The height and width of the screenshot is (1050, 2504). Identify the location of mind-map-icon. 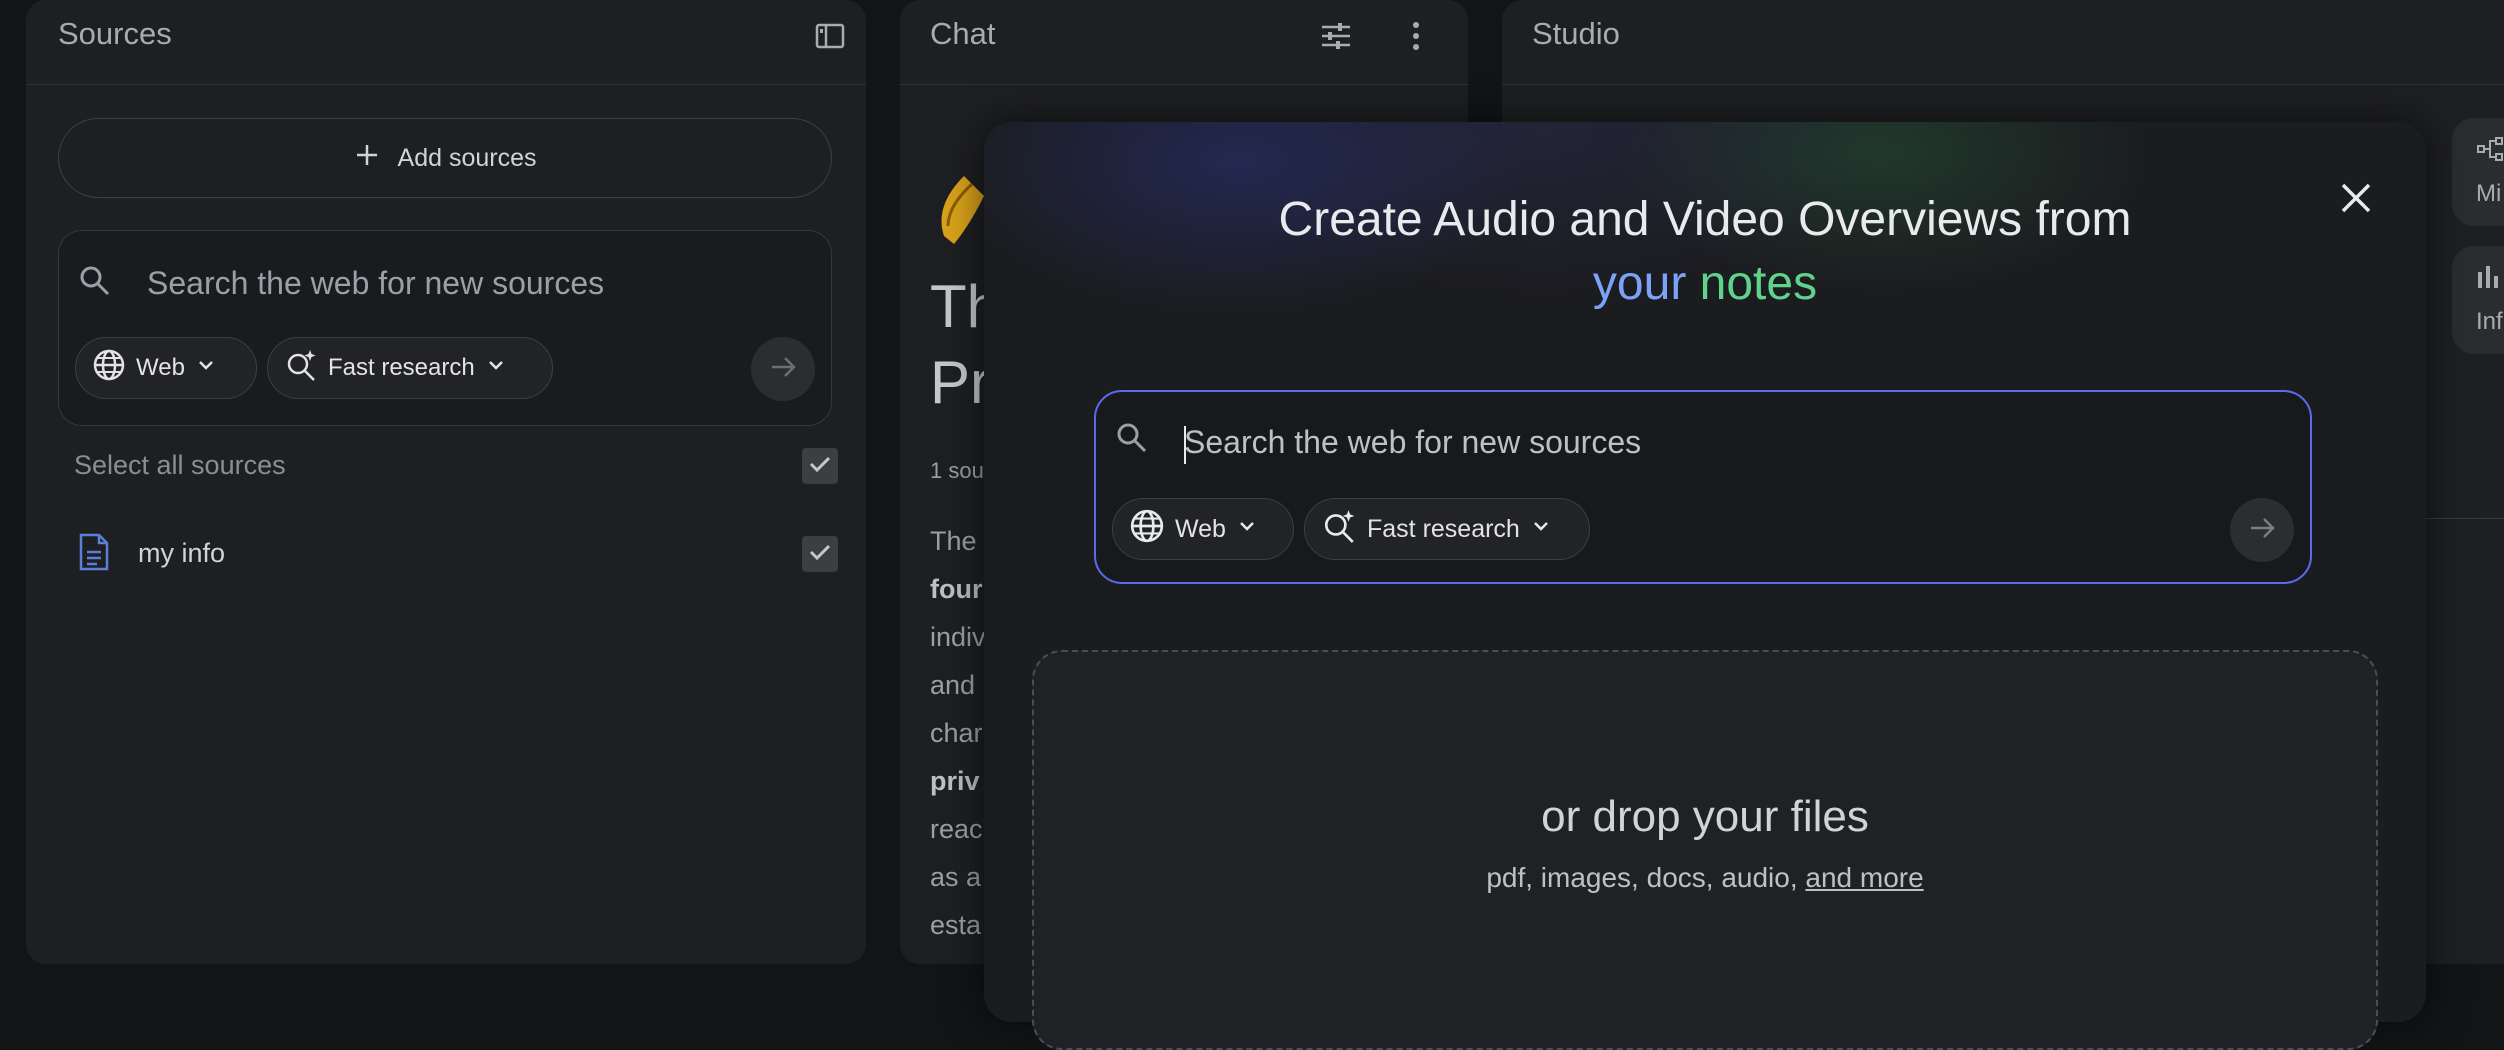
(2490, 151).